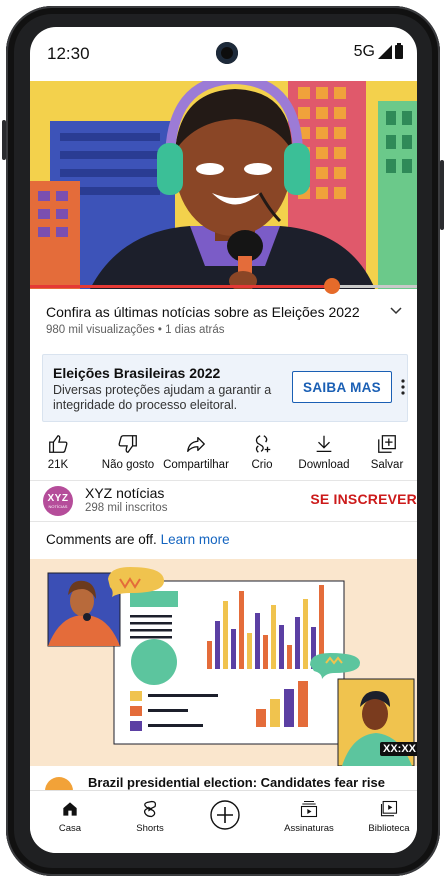  What do you see at coordinates (196, 465) in the screenshot?
I see `share-label: Compartilhar` at bounding box center [196, 465].